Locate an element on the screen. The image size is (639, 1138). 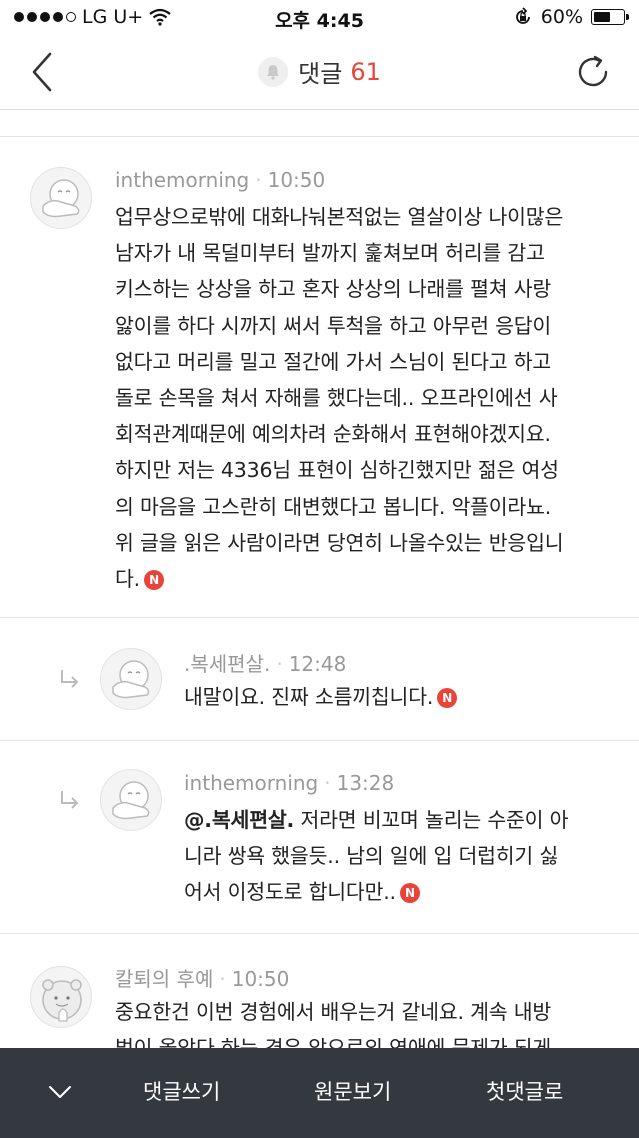
comment-body: 내말이요. 진짜 소름끼칩니다. N is located at coordinates (404, 697).